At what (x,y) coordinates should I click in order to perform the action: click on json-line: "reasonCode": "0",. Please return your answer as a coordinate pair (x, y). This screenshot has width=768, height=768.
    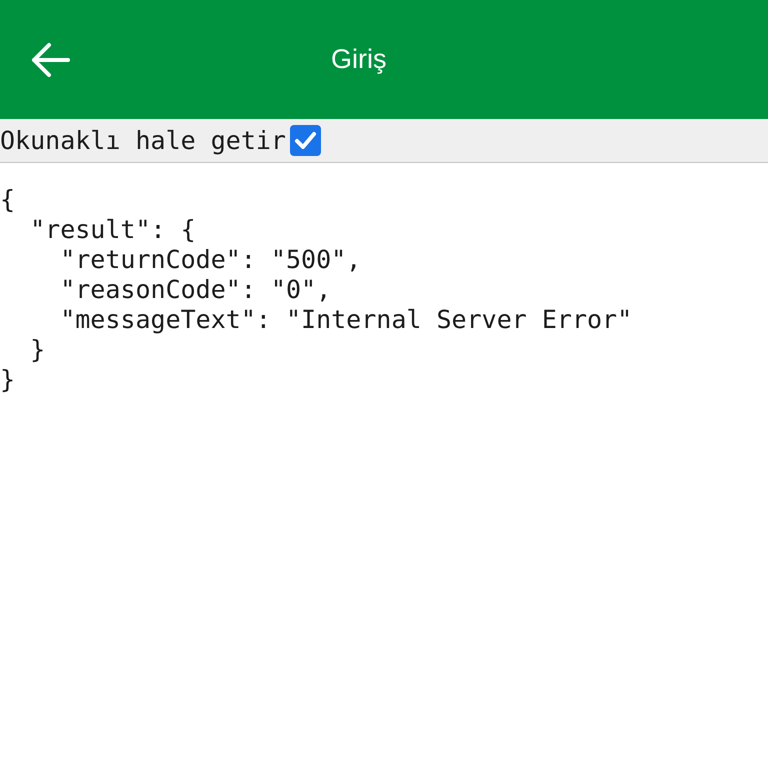
    Looking at the image, I should click on (195, 290).